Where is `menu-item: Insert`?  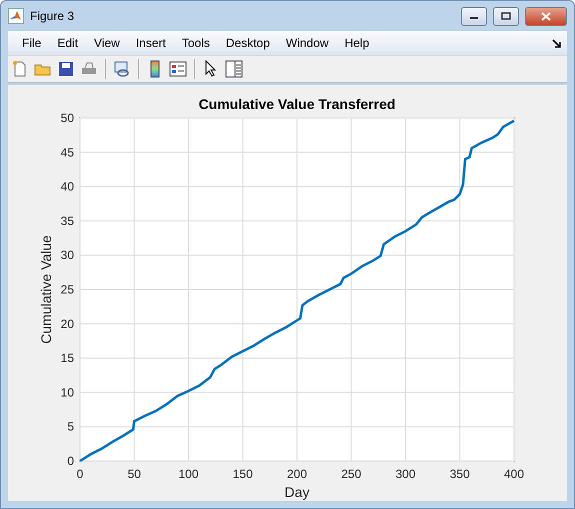
menu-item: Insert is located at coordinates (151, 43).